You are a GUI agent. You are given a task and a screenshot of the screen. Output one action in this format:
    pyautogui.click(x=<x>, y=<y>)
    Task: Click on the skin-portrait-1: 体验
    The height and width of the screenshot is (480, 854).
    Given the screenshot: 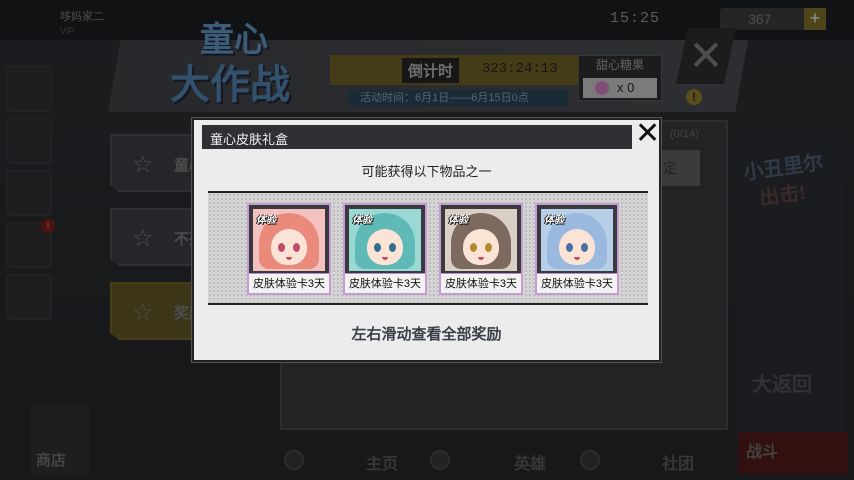 What is the action you would take?
    pyautogui.click(x=289, y=240)
    